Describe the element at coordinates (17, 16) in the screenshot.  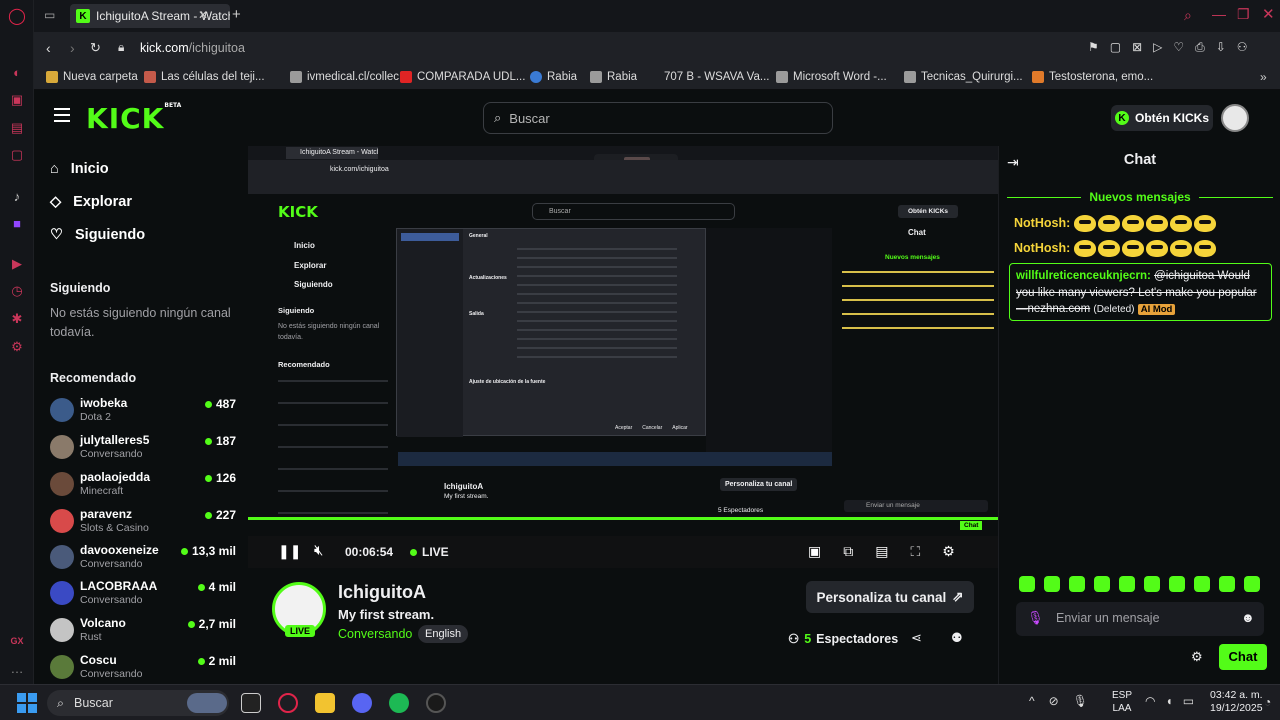
I see `opera-logo-icon: ◯` at that location.